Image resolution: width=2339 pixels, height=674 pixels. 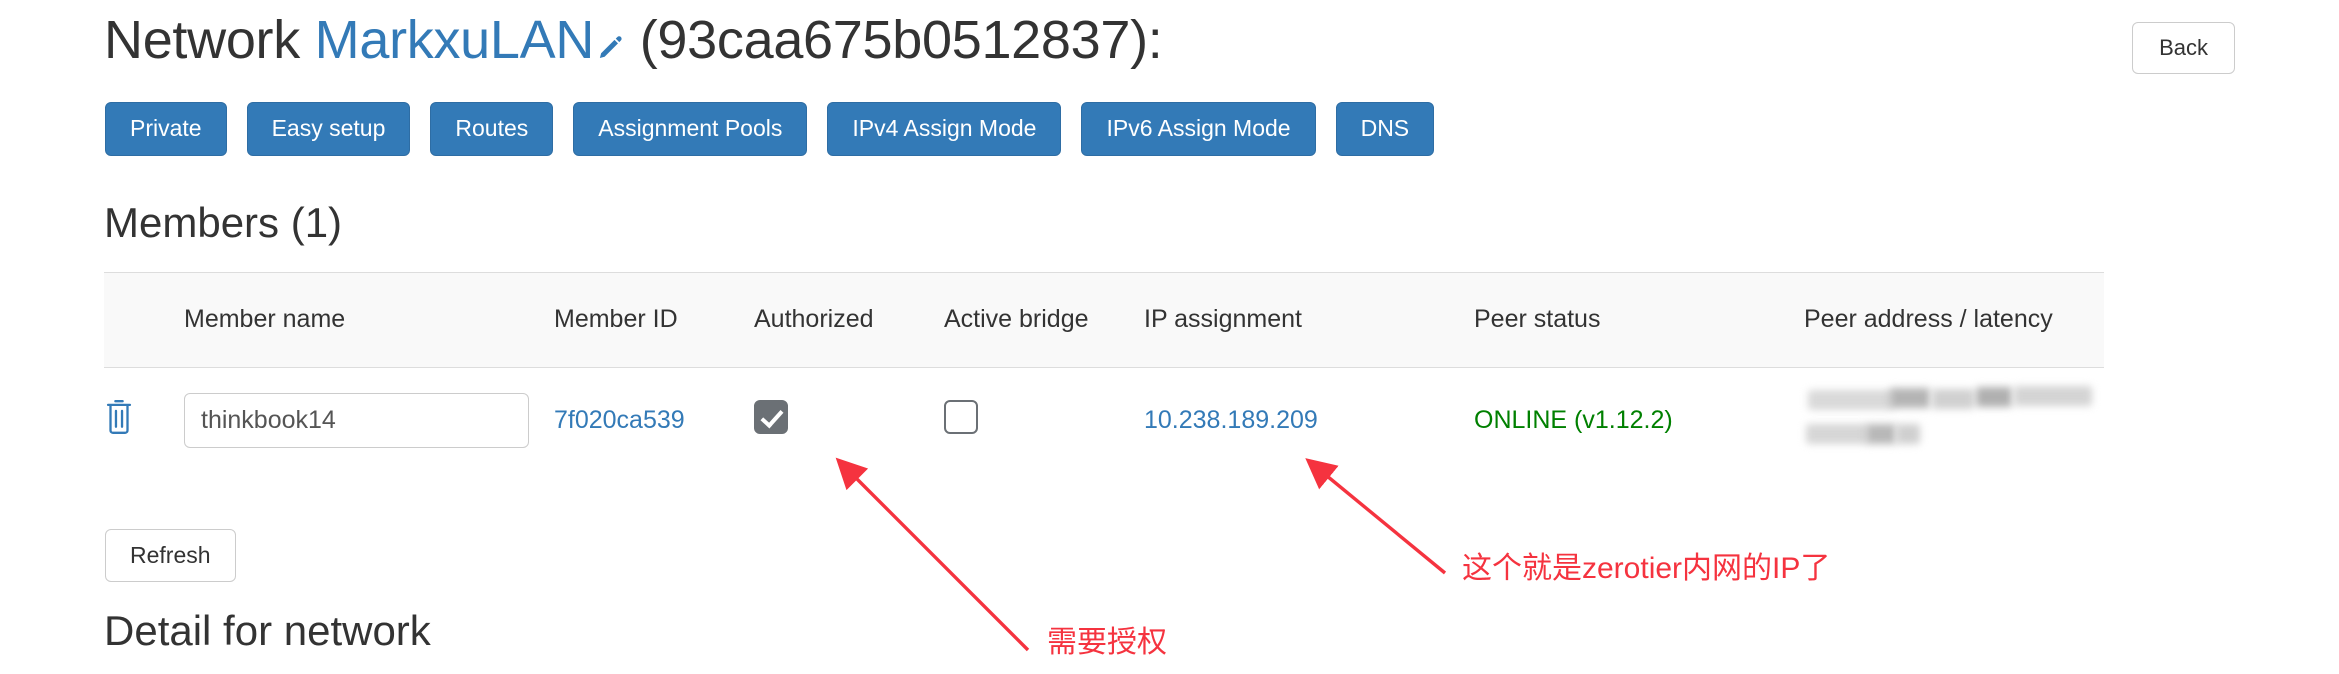 I want to click on refresh-button: Refresh, so click(x=170, y=555).